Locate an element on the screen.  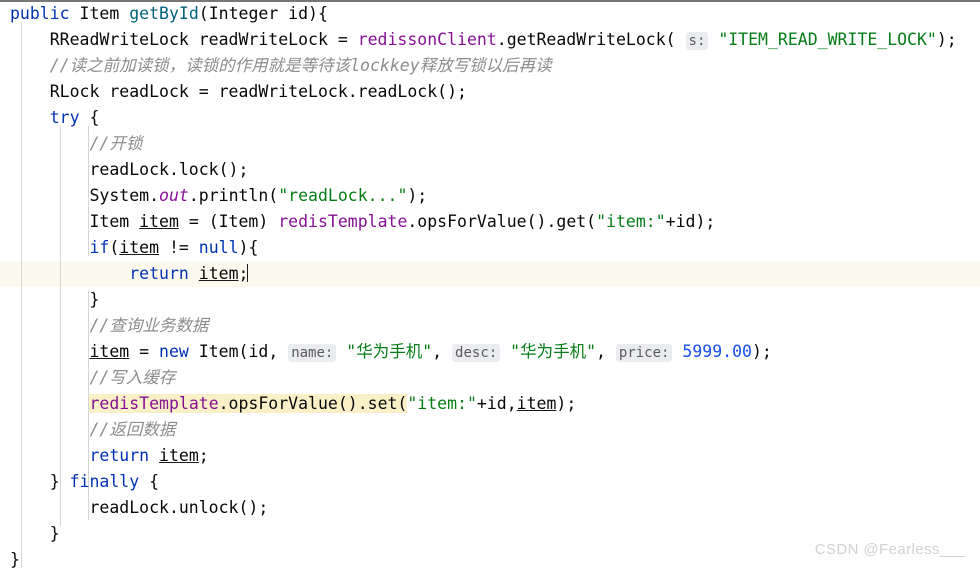
code-line: //返回数据 is located at coordinates (92, 430).